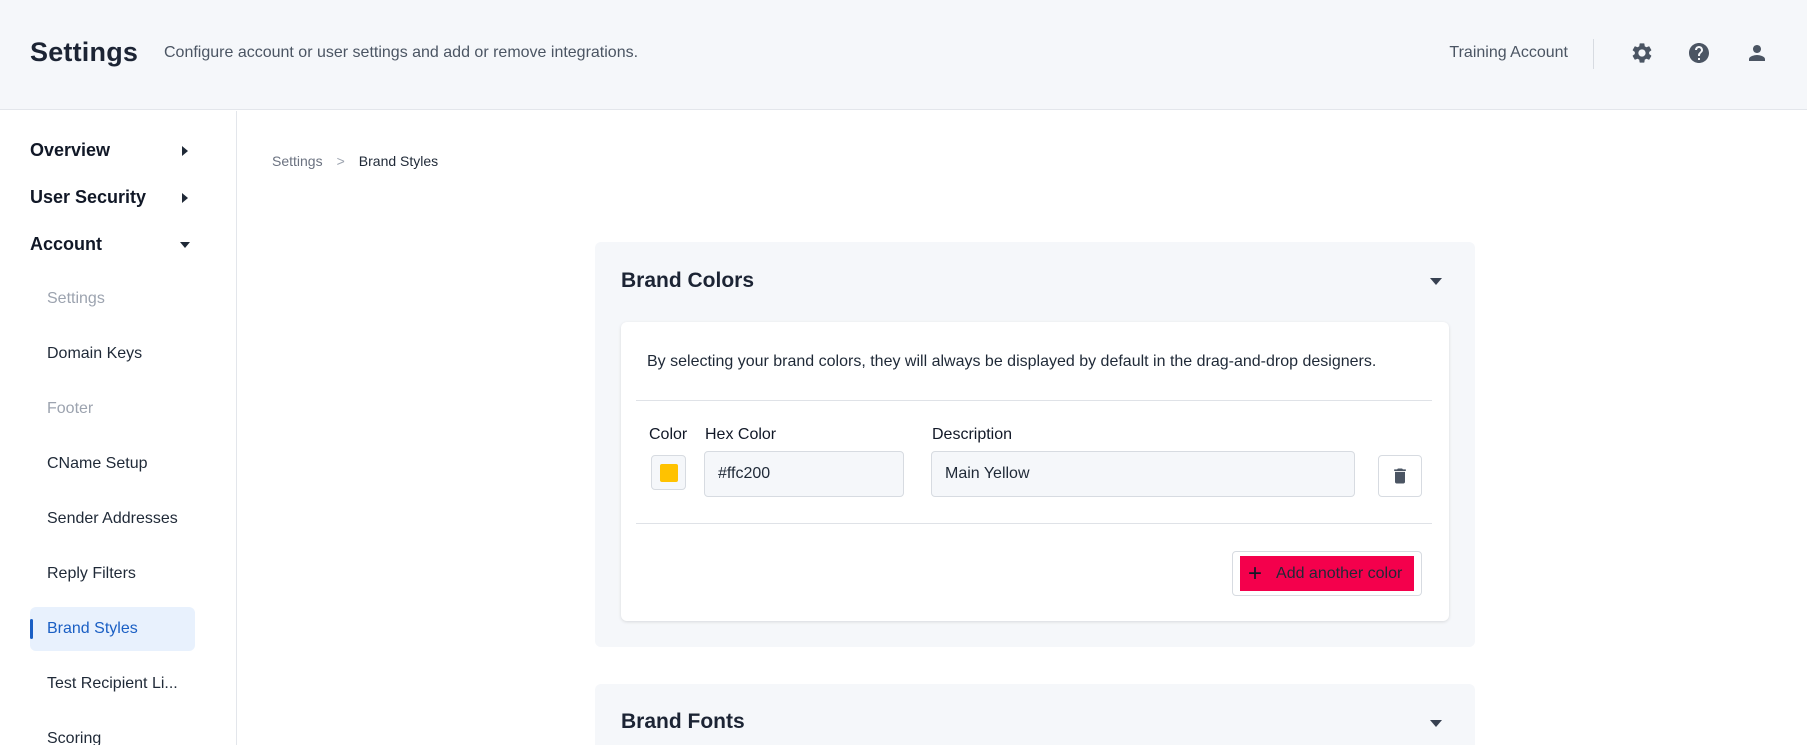  What do you see at coordinates (1035, 714) in the screenshot?
I see `brand-fonts-panel: Brand Fonts` at bounding box center [1035, 714].